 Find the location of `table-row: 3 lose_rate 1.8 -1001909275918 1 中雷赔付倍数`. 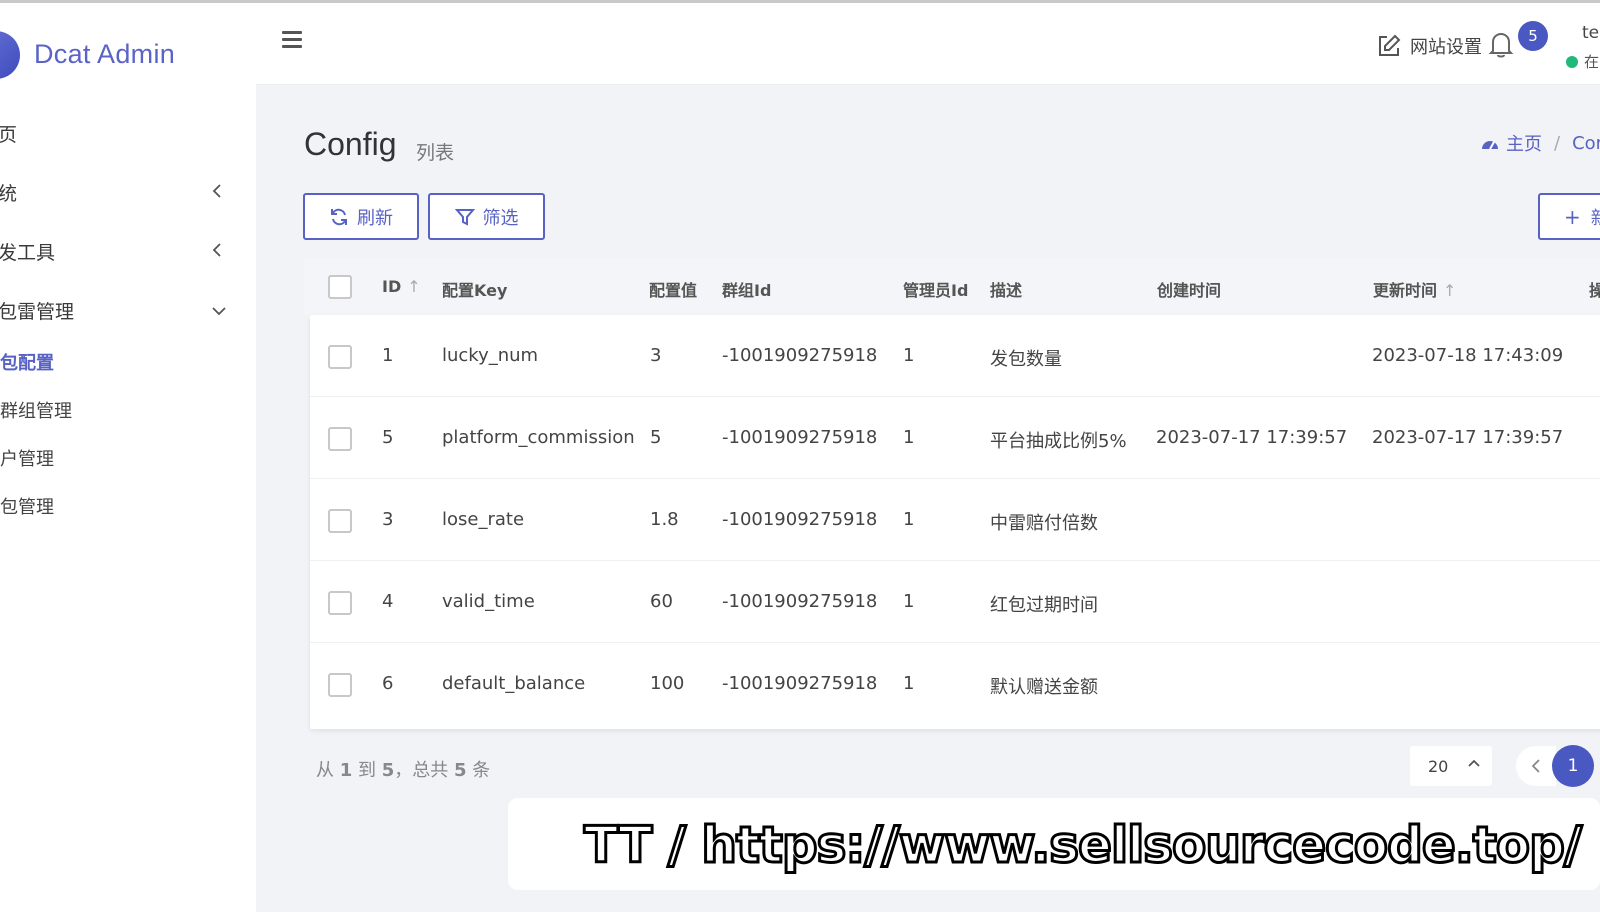

table-row: 3 lose_rate 1.8 -1001909275918 1 中雷赔付倍数 is located at coordinates (955, 520).